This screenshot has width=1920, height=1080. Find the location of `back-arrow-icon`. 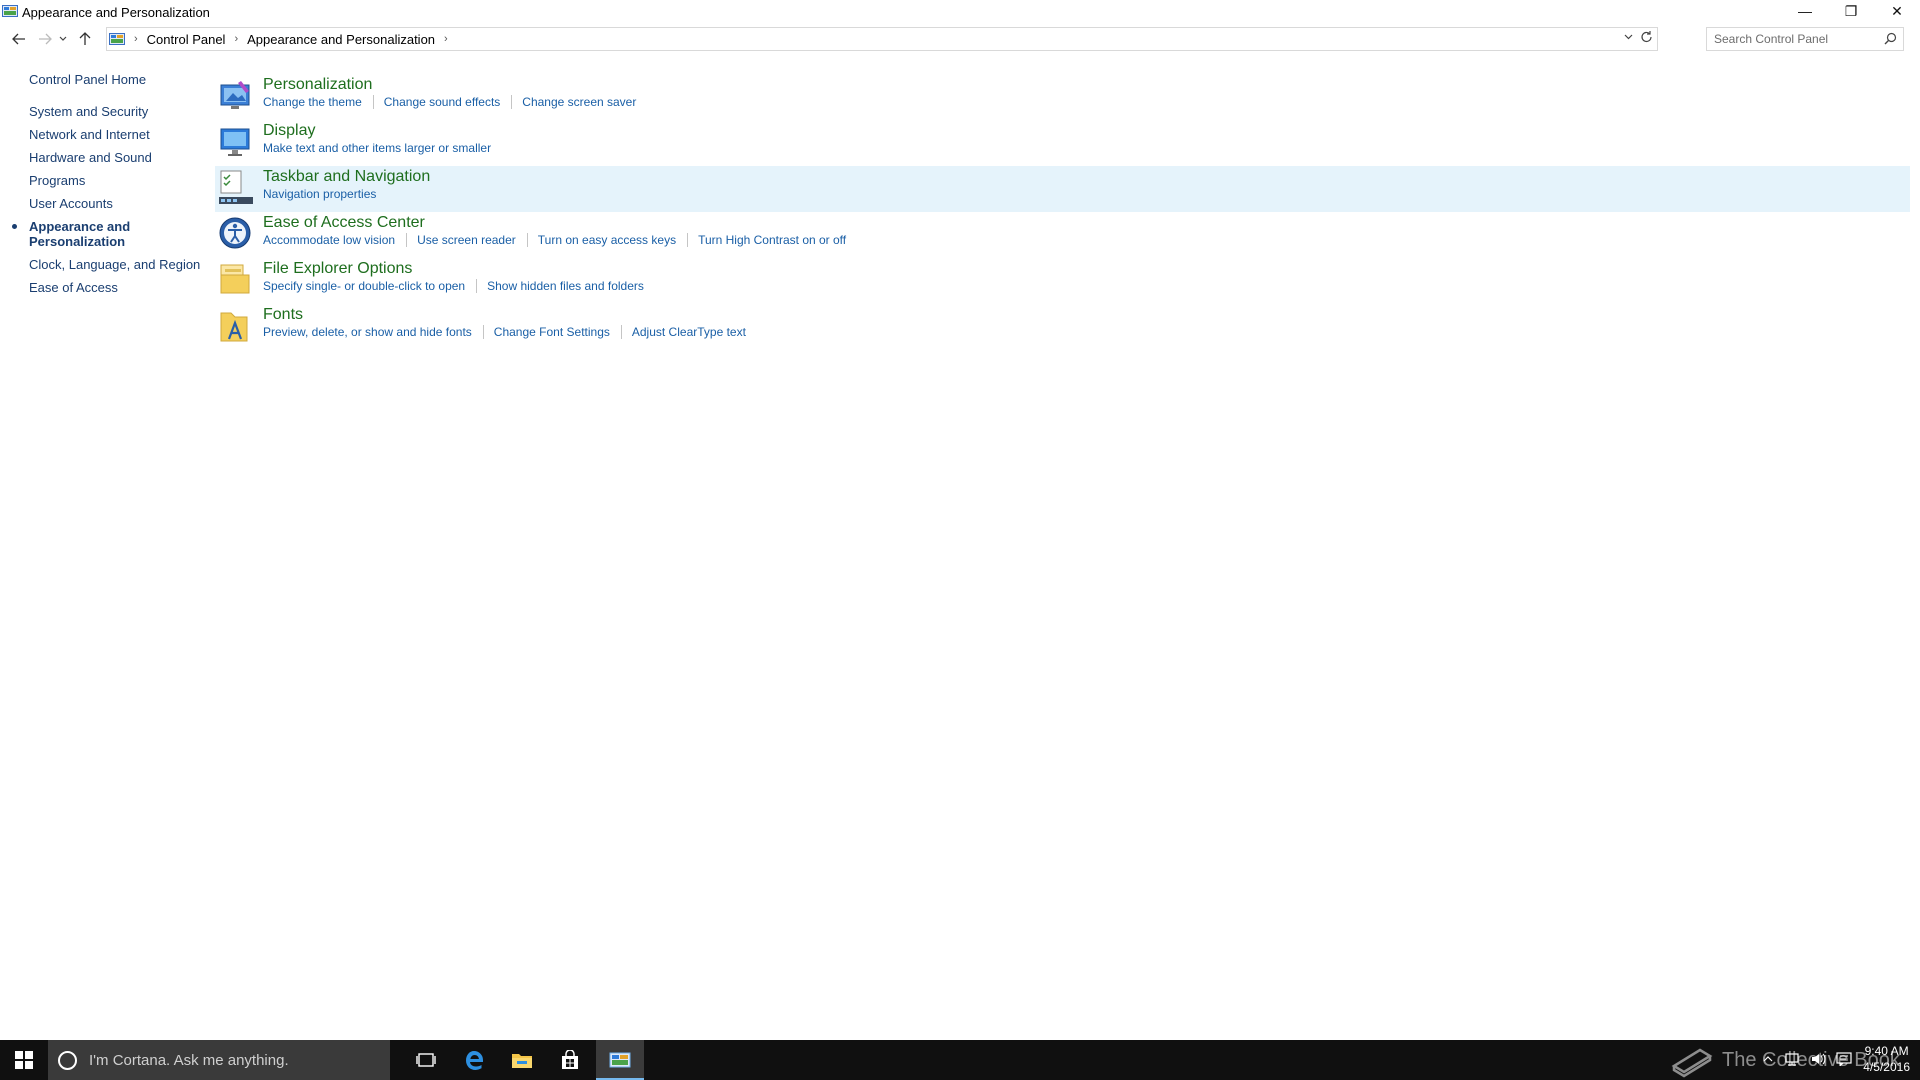

back-arrow-icon is located at coordinates (18, 39).